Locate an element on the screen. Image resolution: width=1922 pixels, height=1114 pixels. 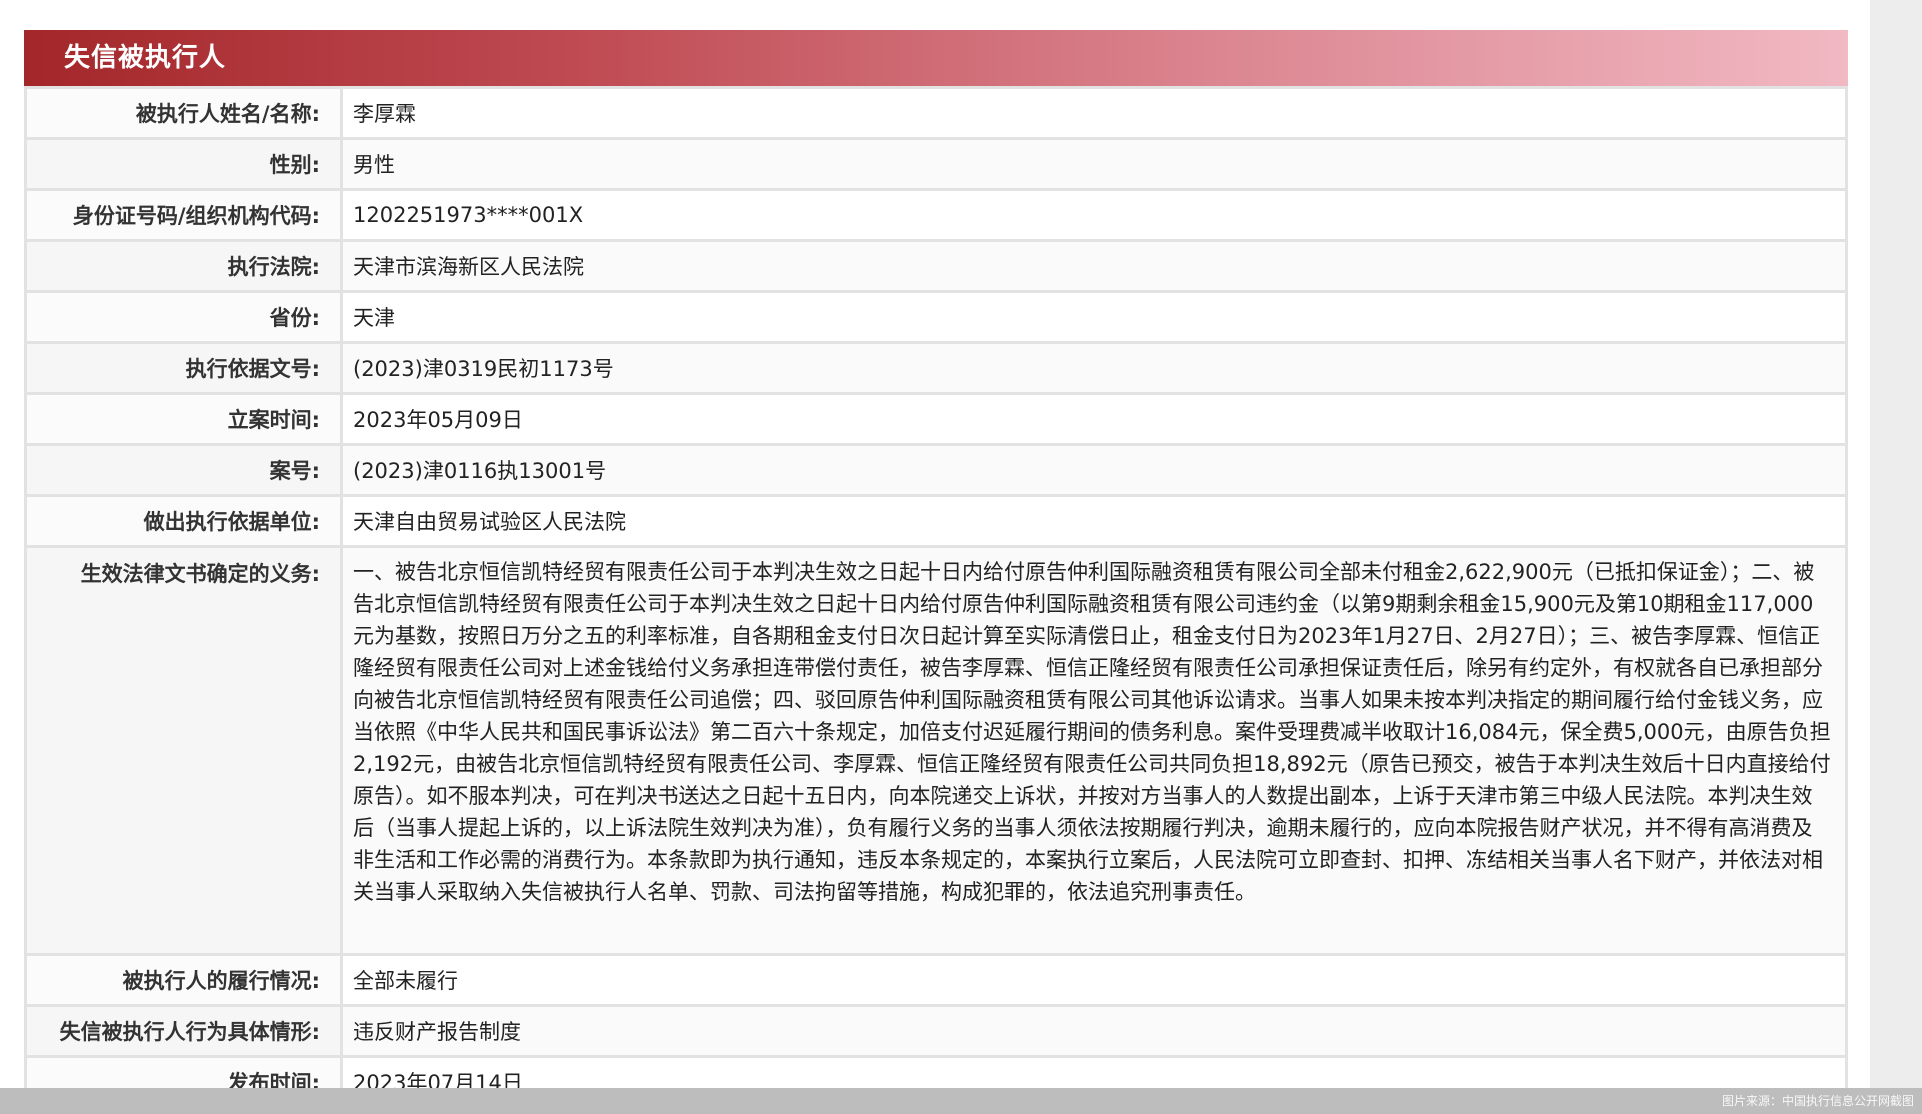
right-gutter is located at coordinates (1896, 557).